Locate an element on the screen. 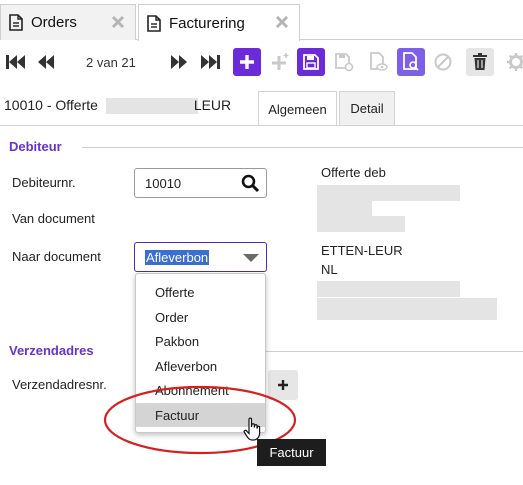  search-icon is located at coordinates (250, 183).